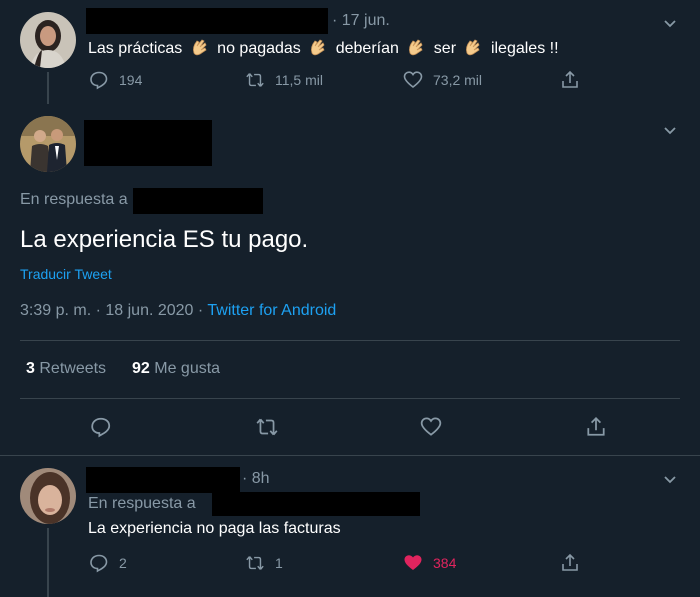 The height and width of the screenshot is (597, 700). I want to click on reply-count: 194, so click(131, 80).